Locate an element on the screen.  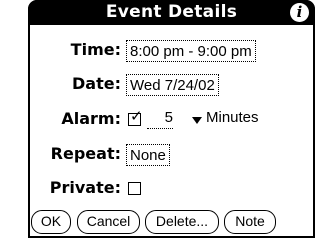
dialog-title: Event Details is located at coordinates (171, 12).